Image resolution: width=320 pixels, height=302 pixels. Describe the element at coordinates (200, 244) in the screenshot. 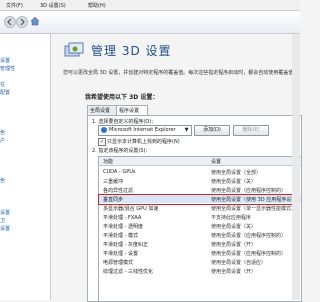

I see `table-row: 平滑处理 - 灰度纠正 使用全局设置（开）` at that location.